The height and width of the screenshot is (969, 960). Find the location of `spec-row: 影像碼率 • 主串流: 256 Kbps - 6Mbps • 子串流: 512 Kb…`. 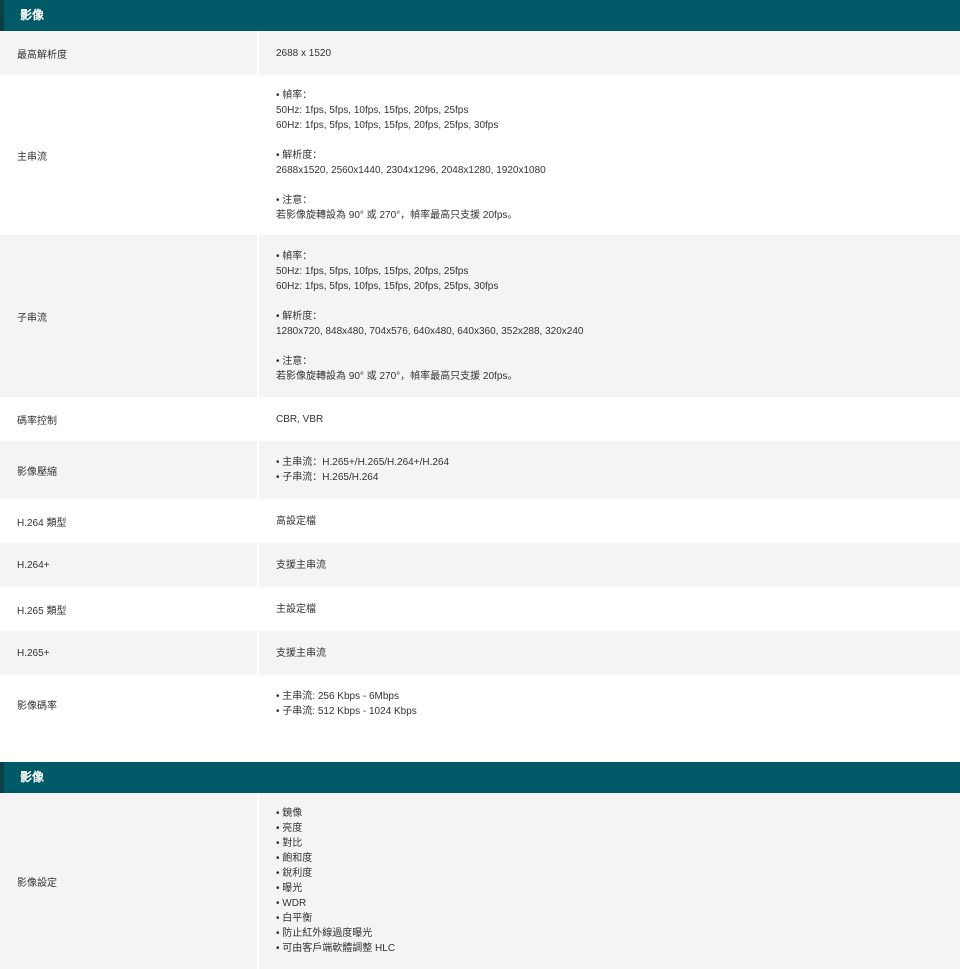

spec-row: 影像碼率 • 主串流: 256 Kbps - 6Mbps • 子串流: 512 Kb… is located at coordinates (480, 704).